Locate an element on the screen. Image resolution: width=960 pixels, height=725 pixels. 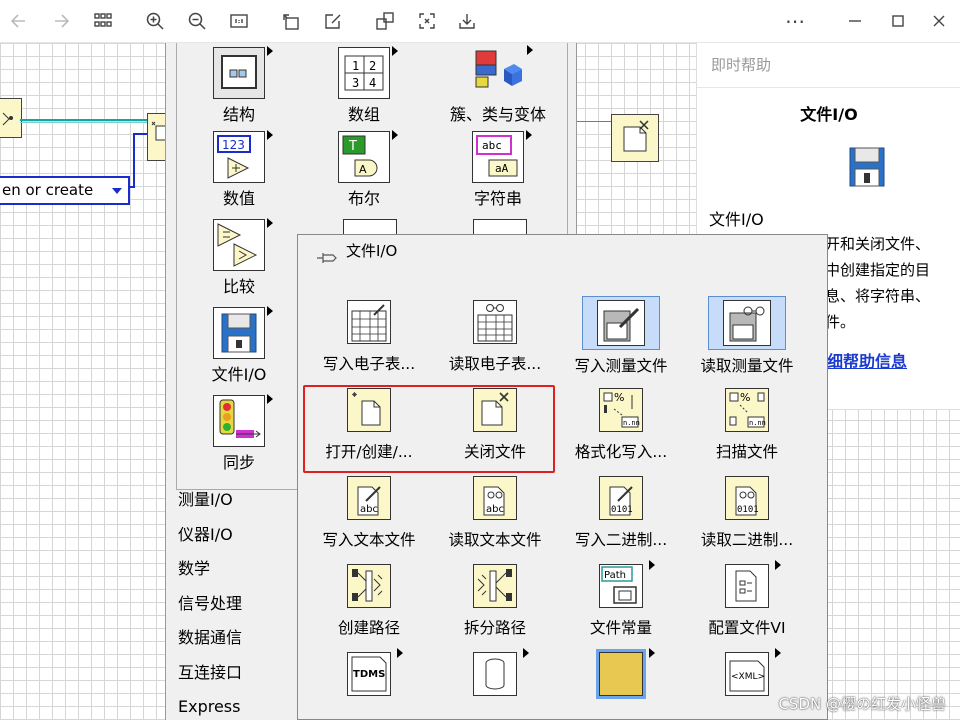
fileio-strip-path: 拆分路径 is located at coordinates (495, 599).